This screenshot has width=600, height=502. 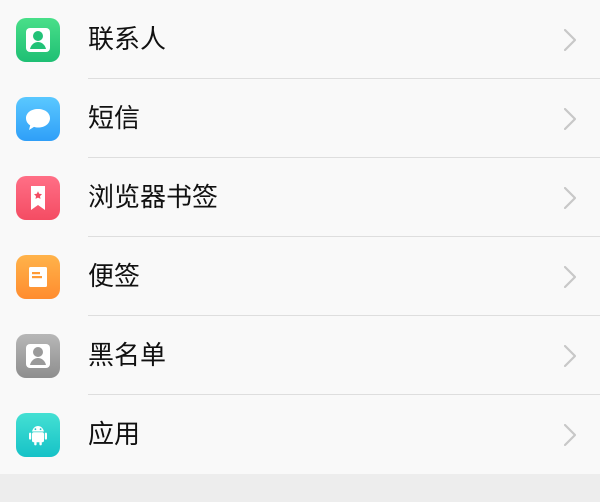 I want to click on blacklist-icon, so click(x=38, y=355).